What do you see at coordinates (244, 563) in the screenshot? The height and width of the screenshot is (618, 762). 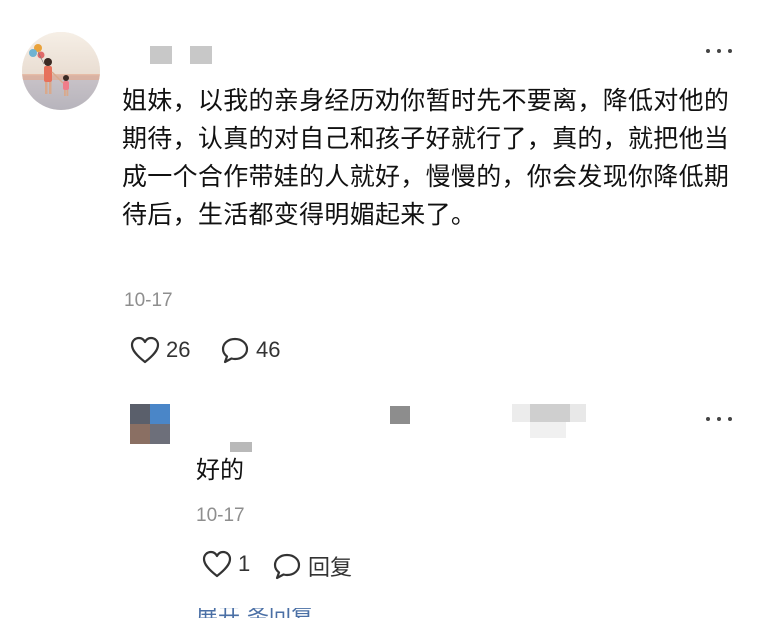 I see `reply-like-count: 1` at bounding box center [244, 563].